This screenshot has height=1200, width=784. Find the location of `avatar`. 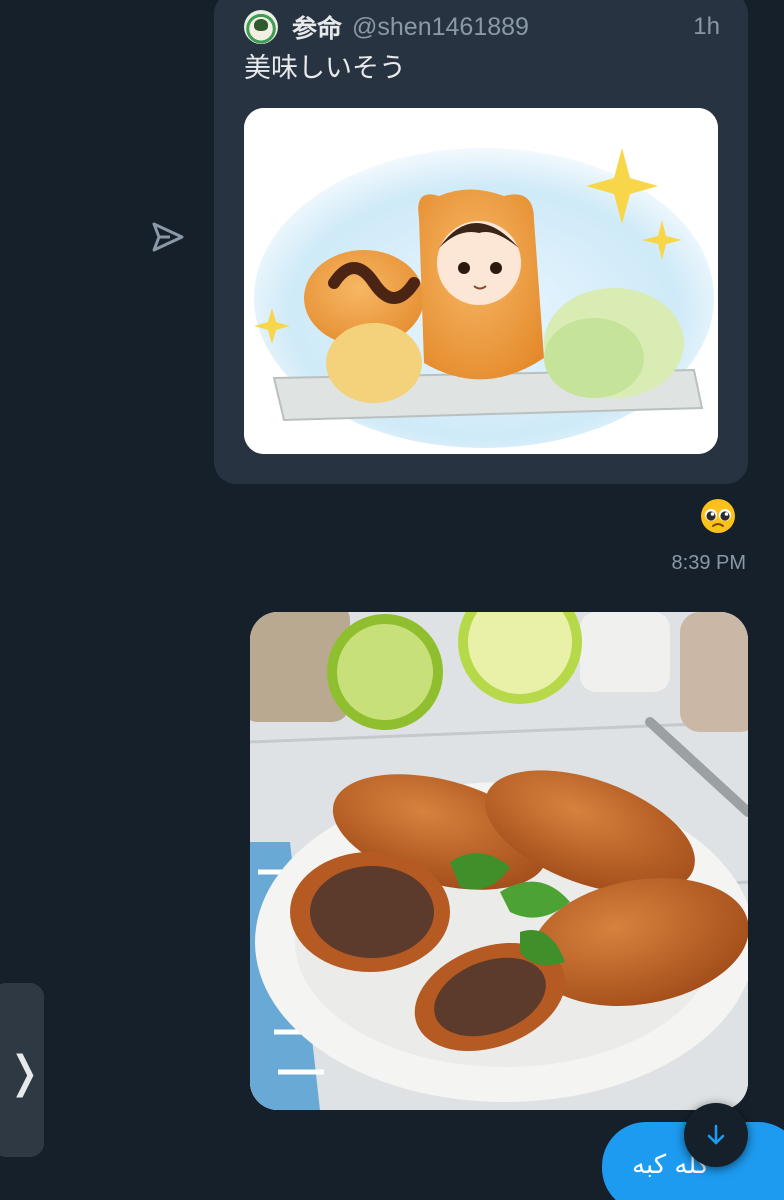

avatar is located at coordinates (261, 27).